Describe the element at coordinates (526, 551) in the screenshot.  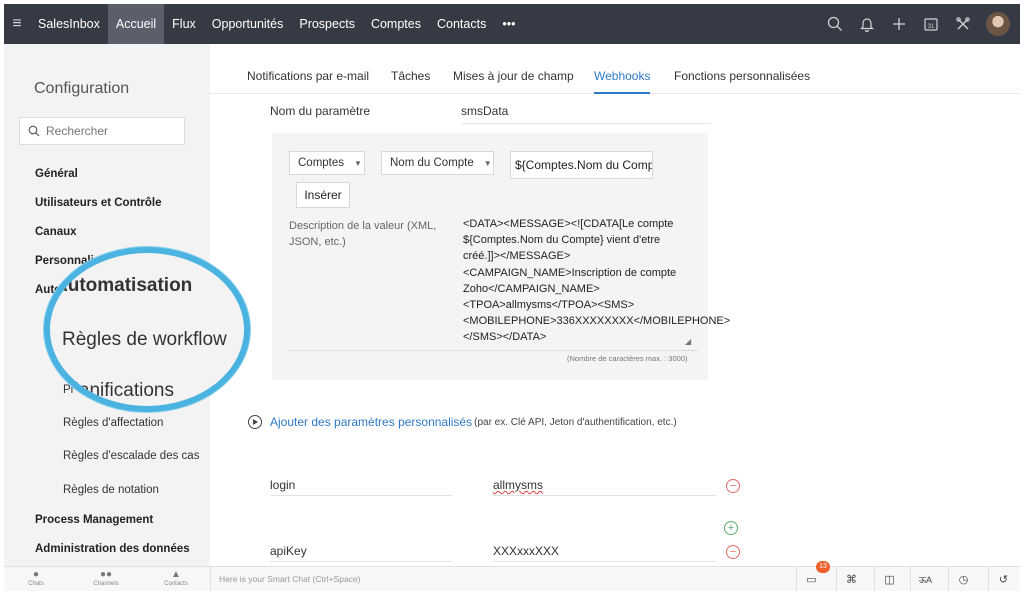
I see `custom-param-value-apikey: XXXxxxXXX` at that location.